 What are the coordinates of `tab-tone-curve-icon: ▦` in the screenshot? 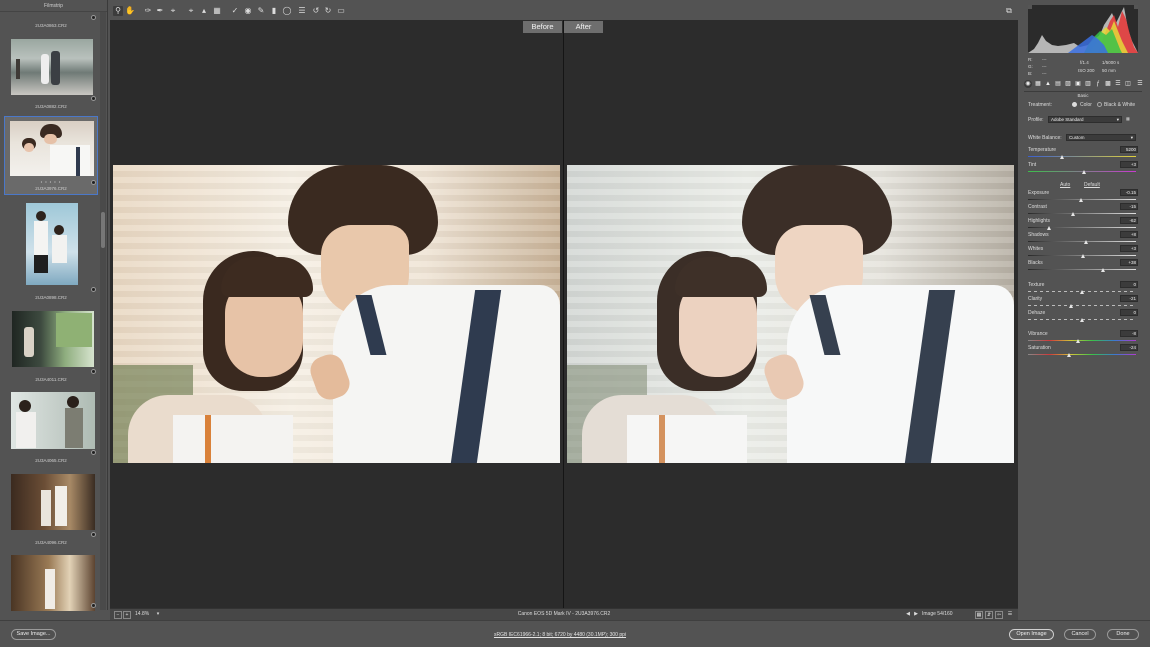 It's located at (1038, 84).